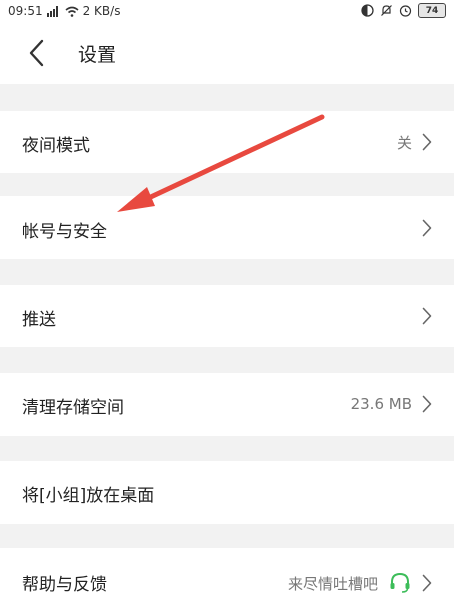 The image size is (454, 600). Describe the element at coordinates (381, 404) in the screenshot. I see `row-value: 23.6 MB` at that location.